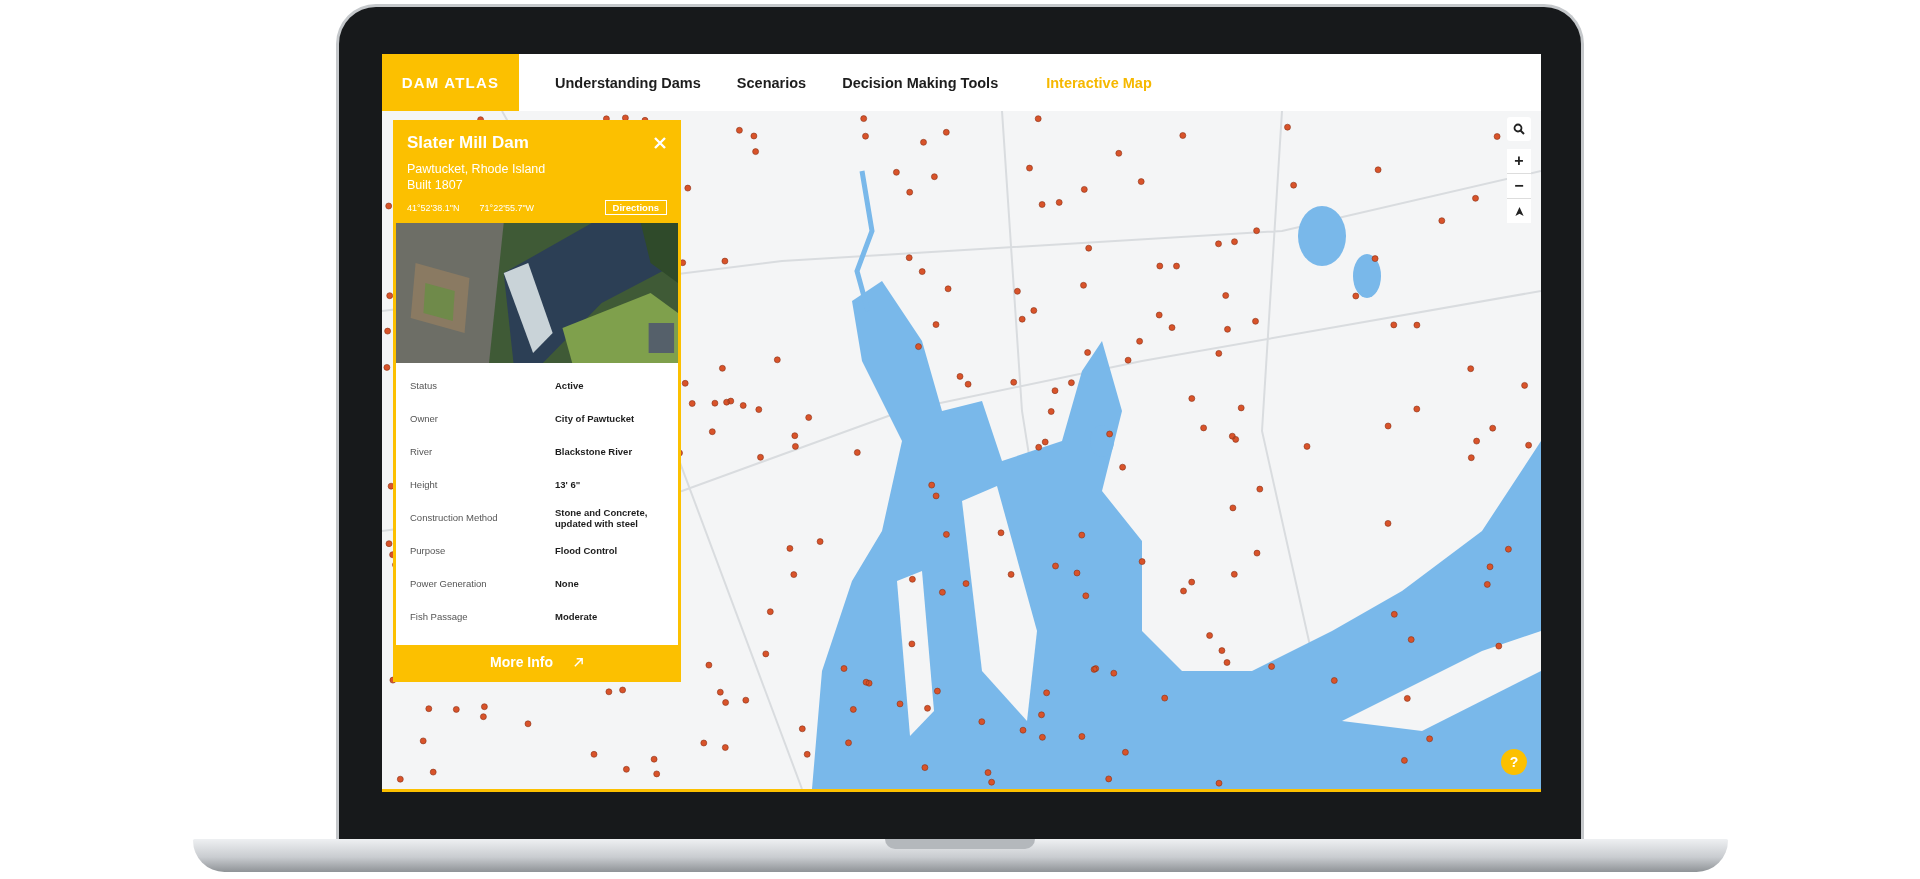 This screenshot has height=879, width=1920. What do you see at coordinates (628, 82) in the screenshot?
I see `nav-link: Understanding Dams` at bounding box center [628, 82].